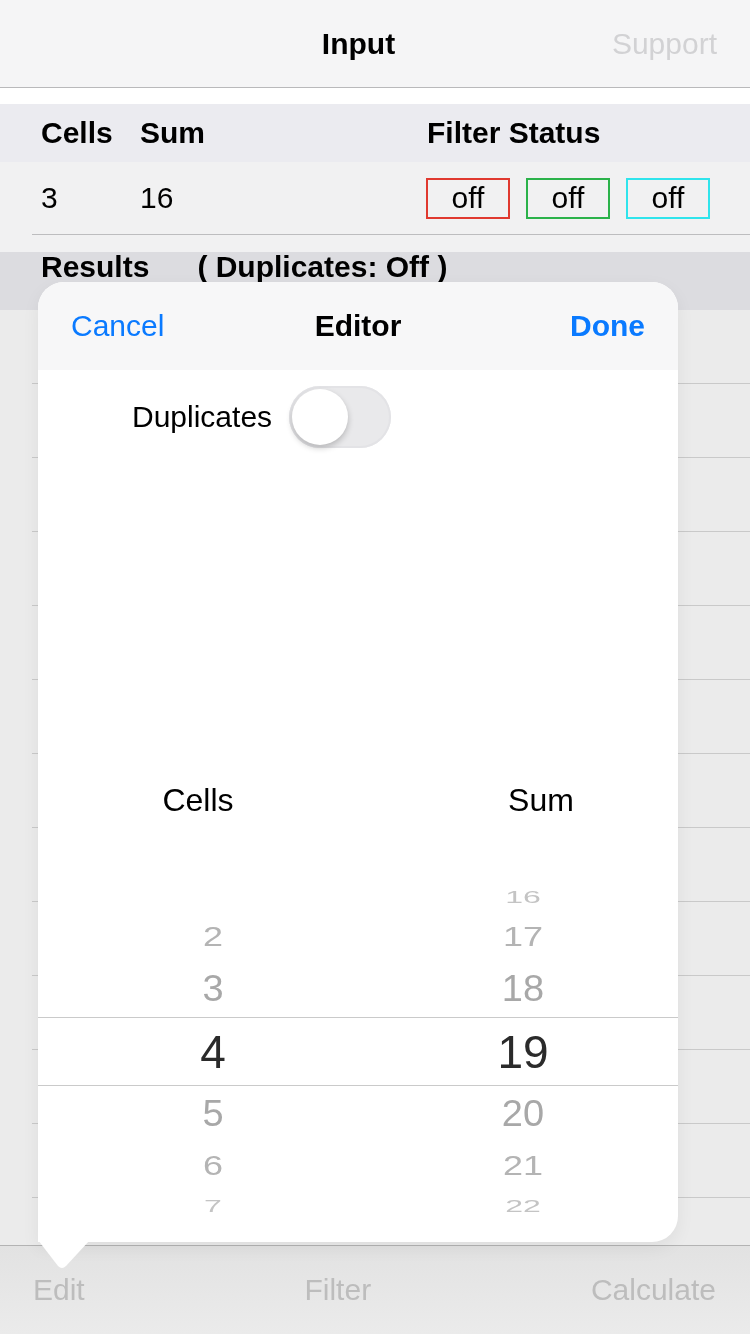 The height and width of the screenshot is (1334, 750). Describe the element at coordinates (213, 1206) in the screenshot. I see `picker-value: 7` at that location.